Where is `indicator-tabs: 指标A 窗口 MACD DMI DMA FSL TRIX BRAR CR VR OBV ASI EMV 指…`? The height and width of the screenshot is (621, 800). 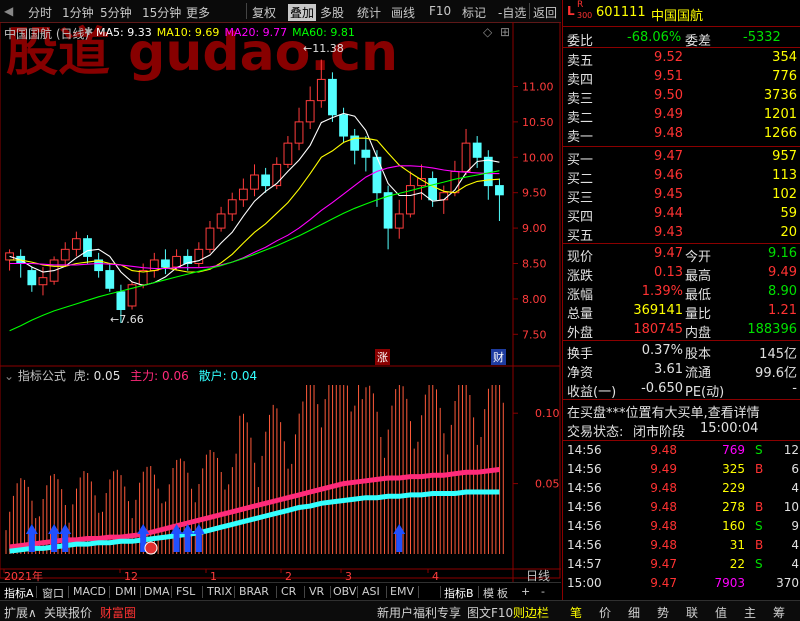 indicator-tabs: 指标A 窗口 MACD DMI DMA FSL TRIX BRAR CR VR OBV ASI EMV 指… is located at coordinates (280, 591).